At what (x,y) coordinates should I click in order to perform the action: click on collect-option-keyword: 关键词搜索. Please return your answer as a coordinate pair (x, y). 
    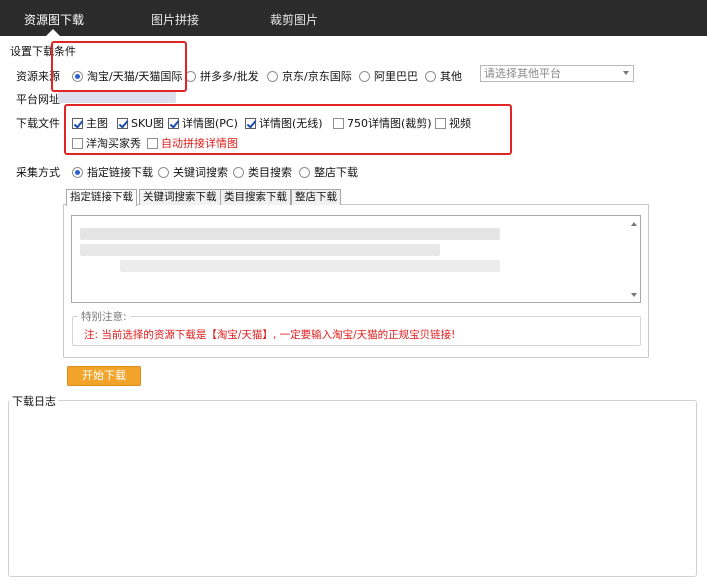
    Looking at the image, I should click on (193, 172).